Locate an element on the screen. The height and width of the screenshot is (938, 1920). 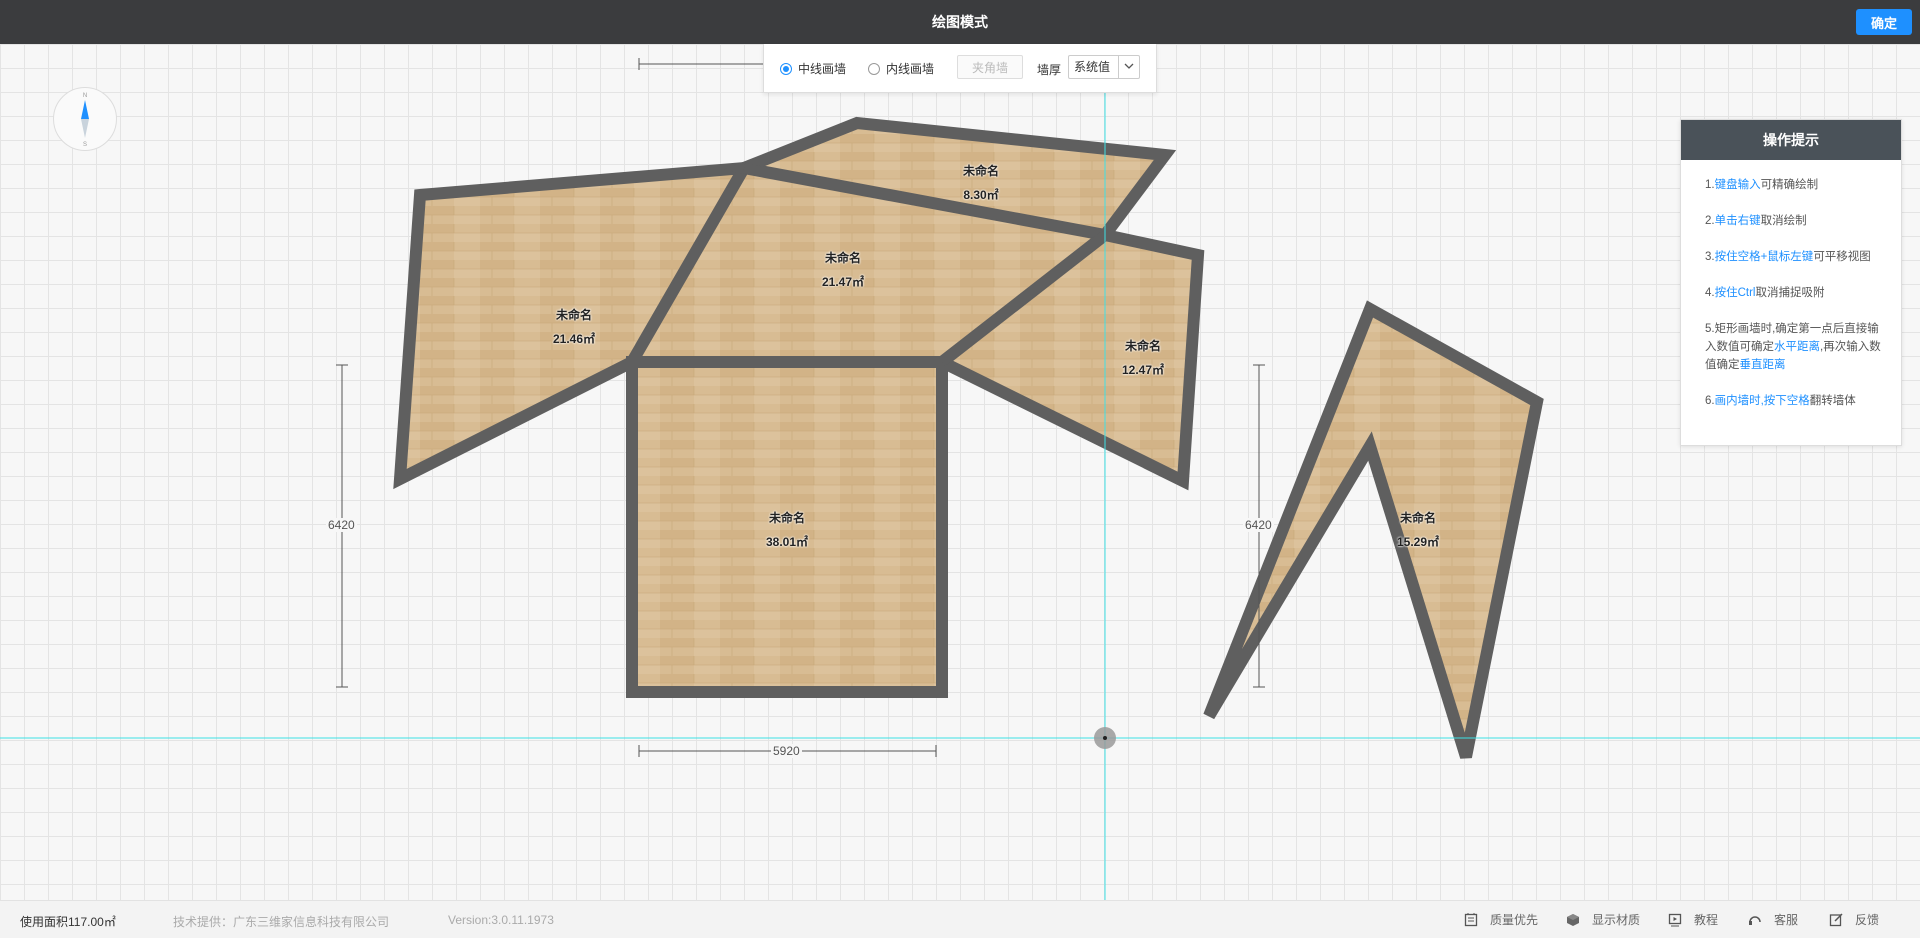
tutorial-button: 教程 is located at coordinates (1693, 920).